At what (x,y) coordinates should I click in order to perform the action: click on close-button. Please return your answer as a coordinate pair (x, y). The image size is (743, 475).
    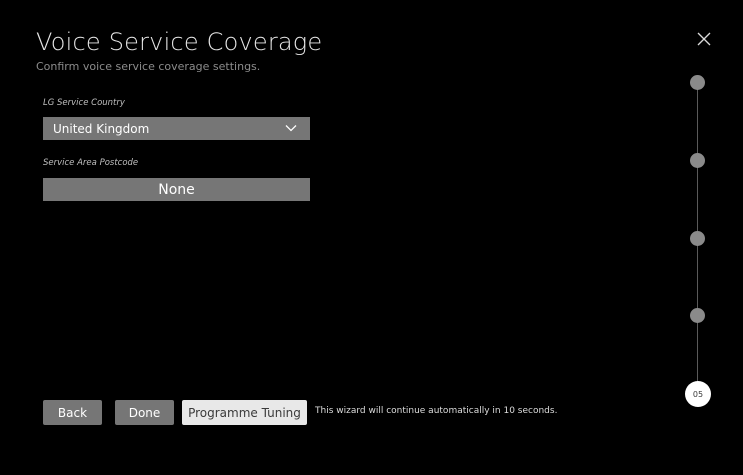
    Looking at the image, I should click on (704, 39).